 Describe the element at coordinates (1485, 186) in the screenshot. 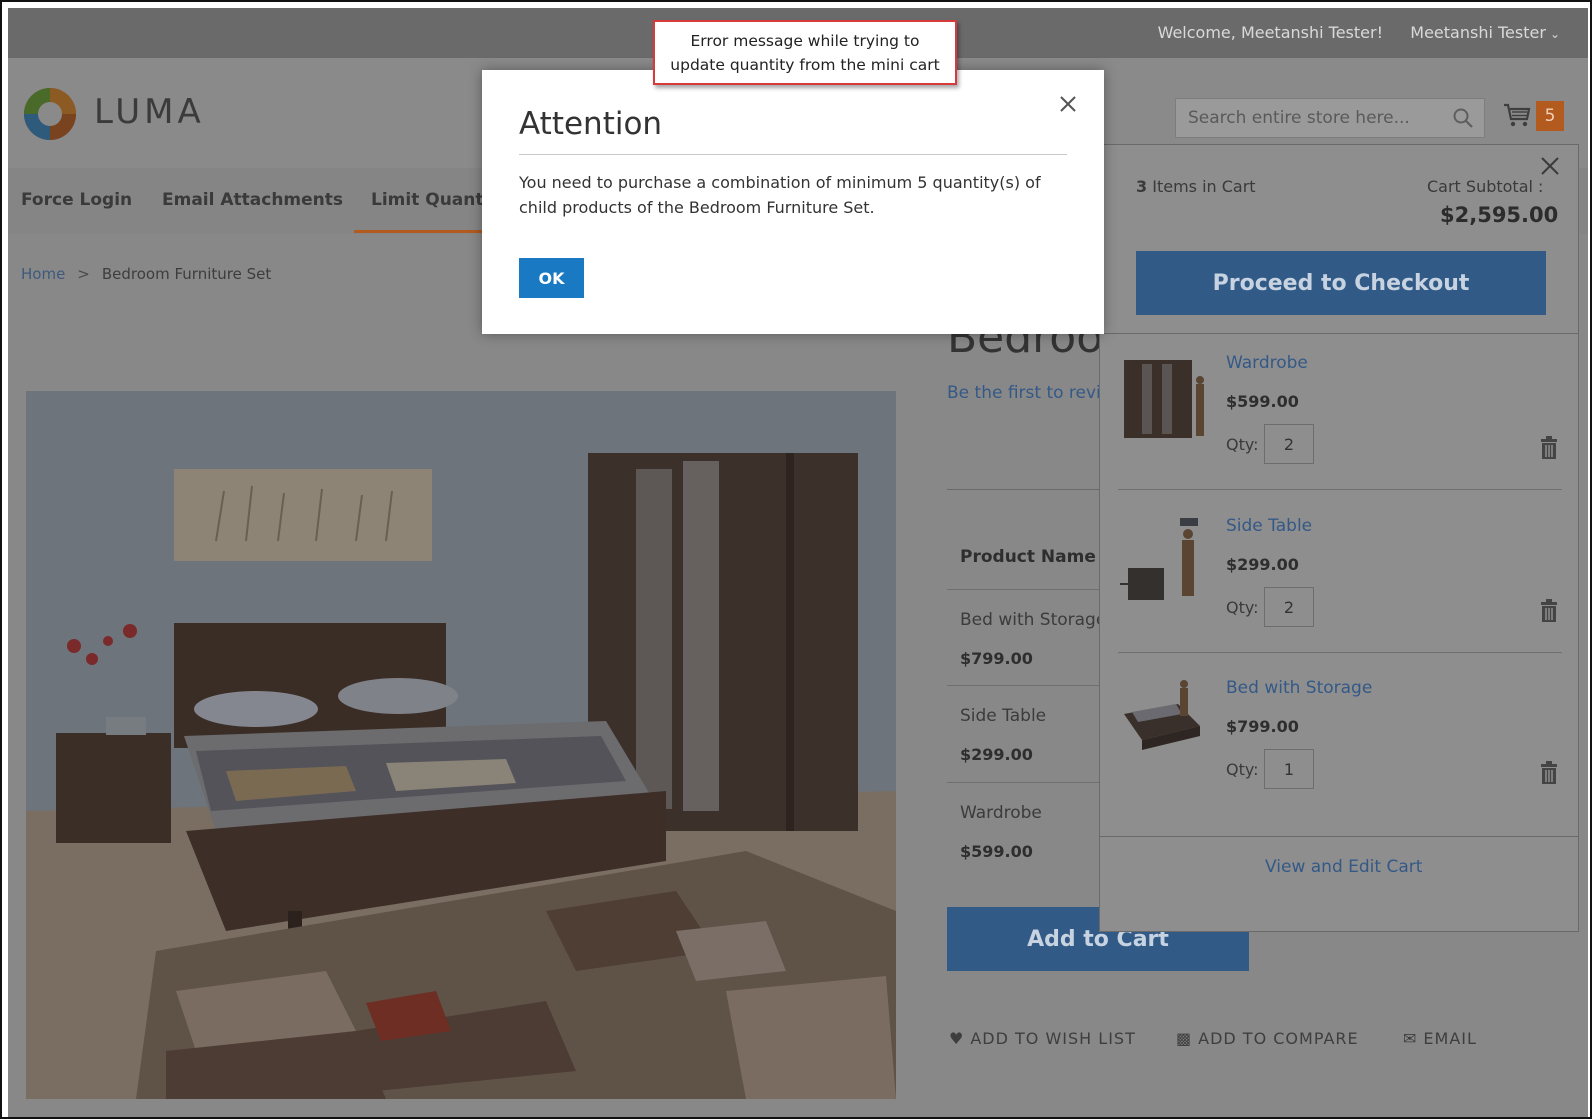

I see `subtotal-label: Cart Subtotal :` at that location.